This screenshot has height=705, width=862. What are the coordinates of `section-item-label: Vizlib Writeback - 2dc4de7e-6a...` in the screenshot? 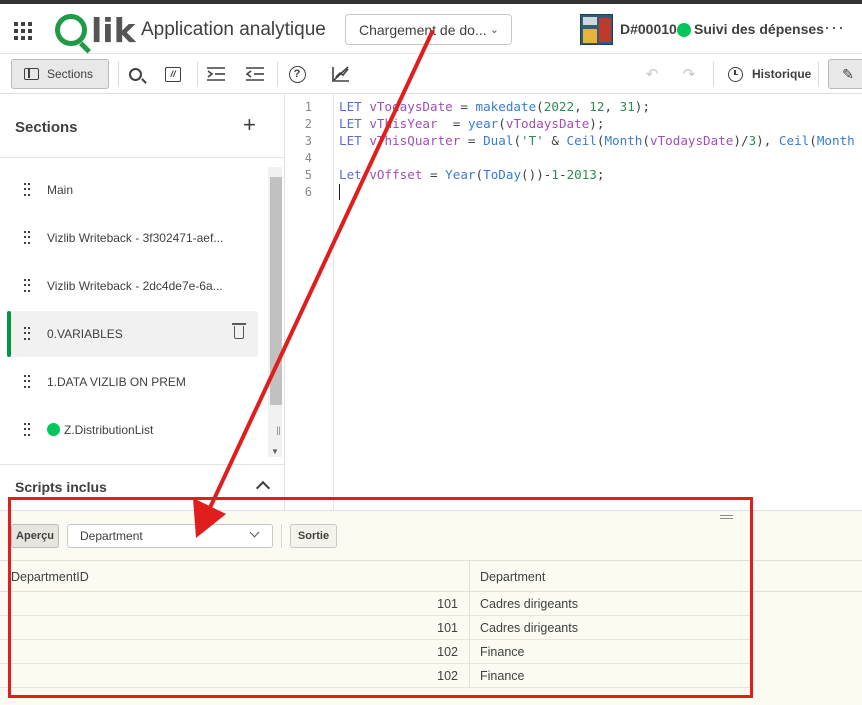 It's located at (135, 286).